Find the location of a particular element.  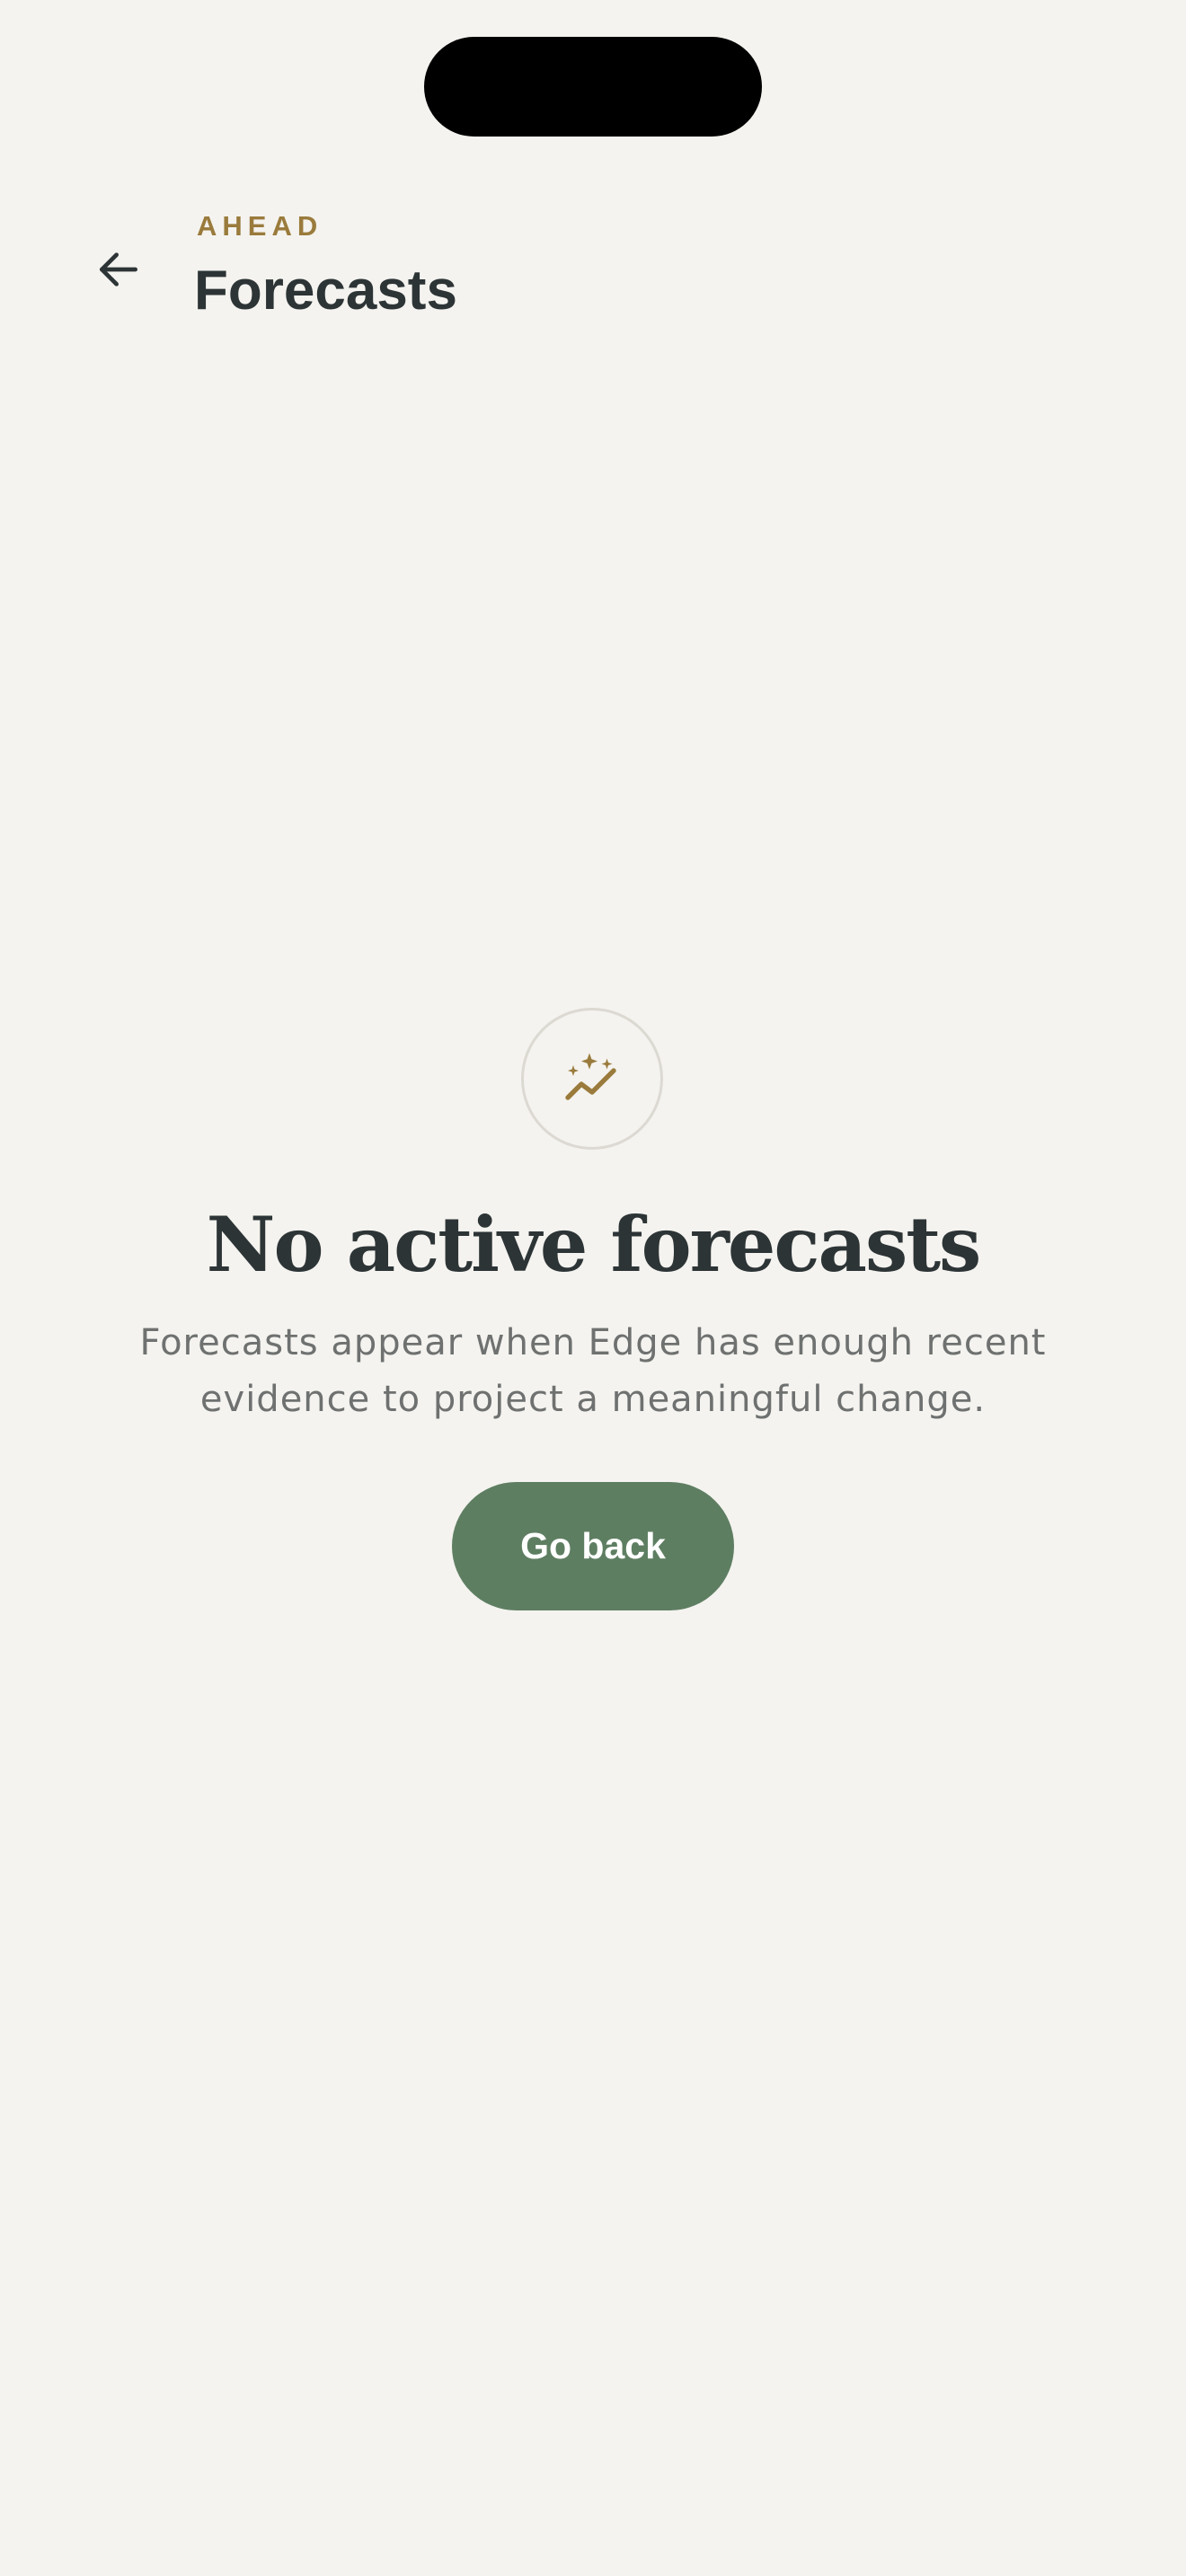

arrow-left-icon is located at coordinates (119, 269).